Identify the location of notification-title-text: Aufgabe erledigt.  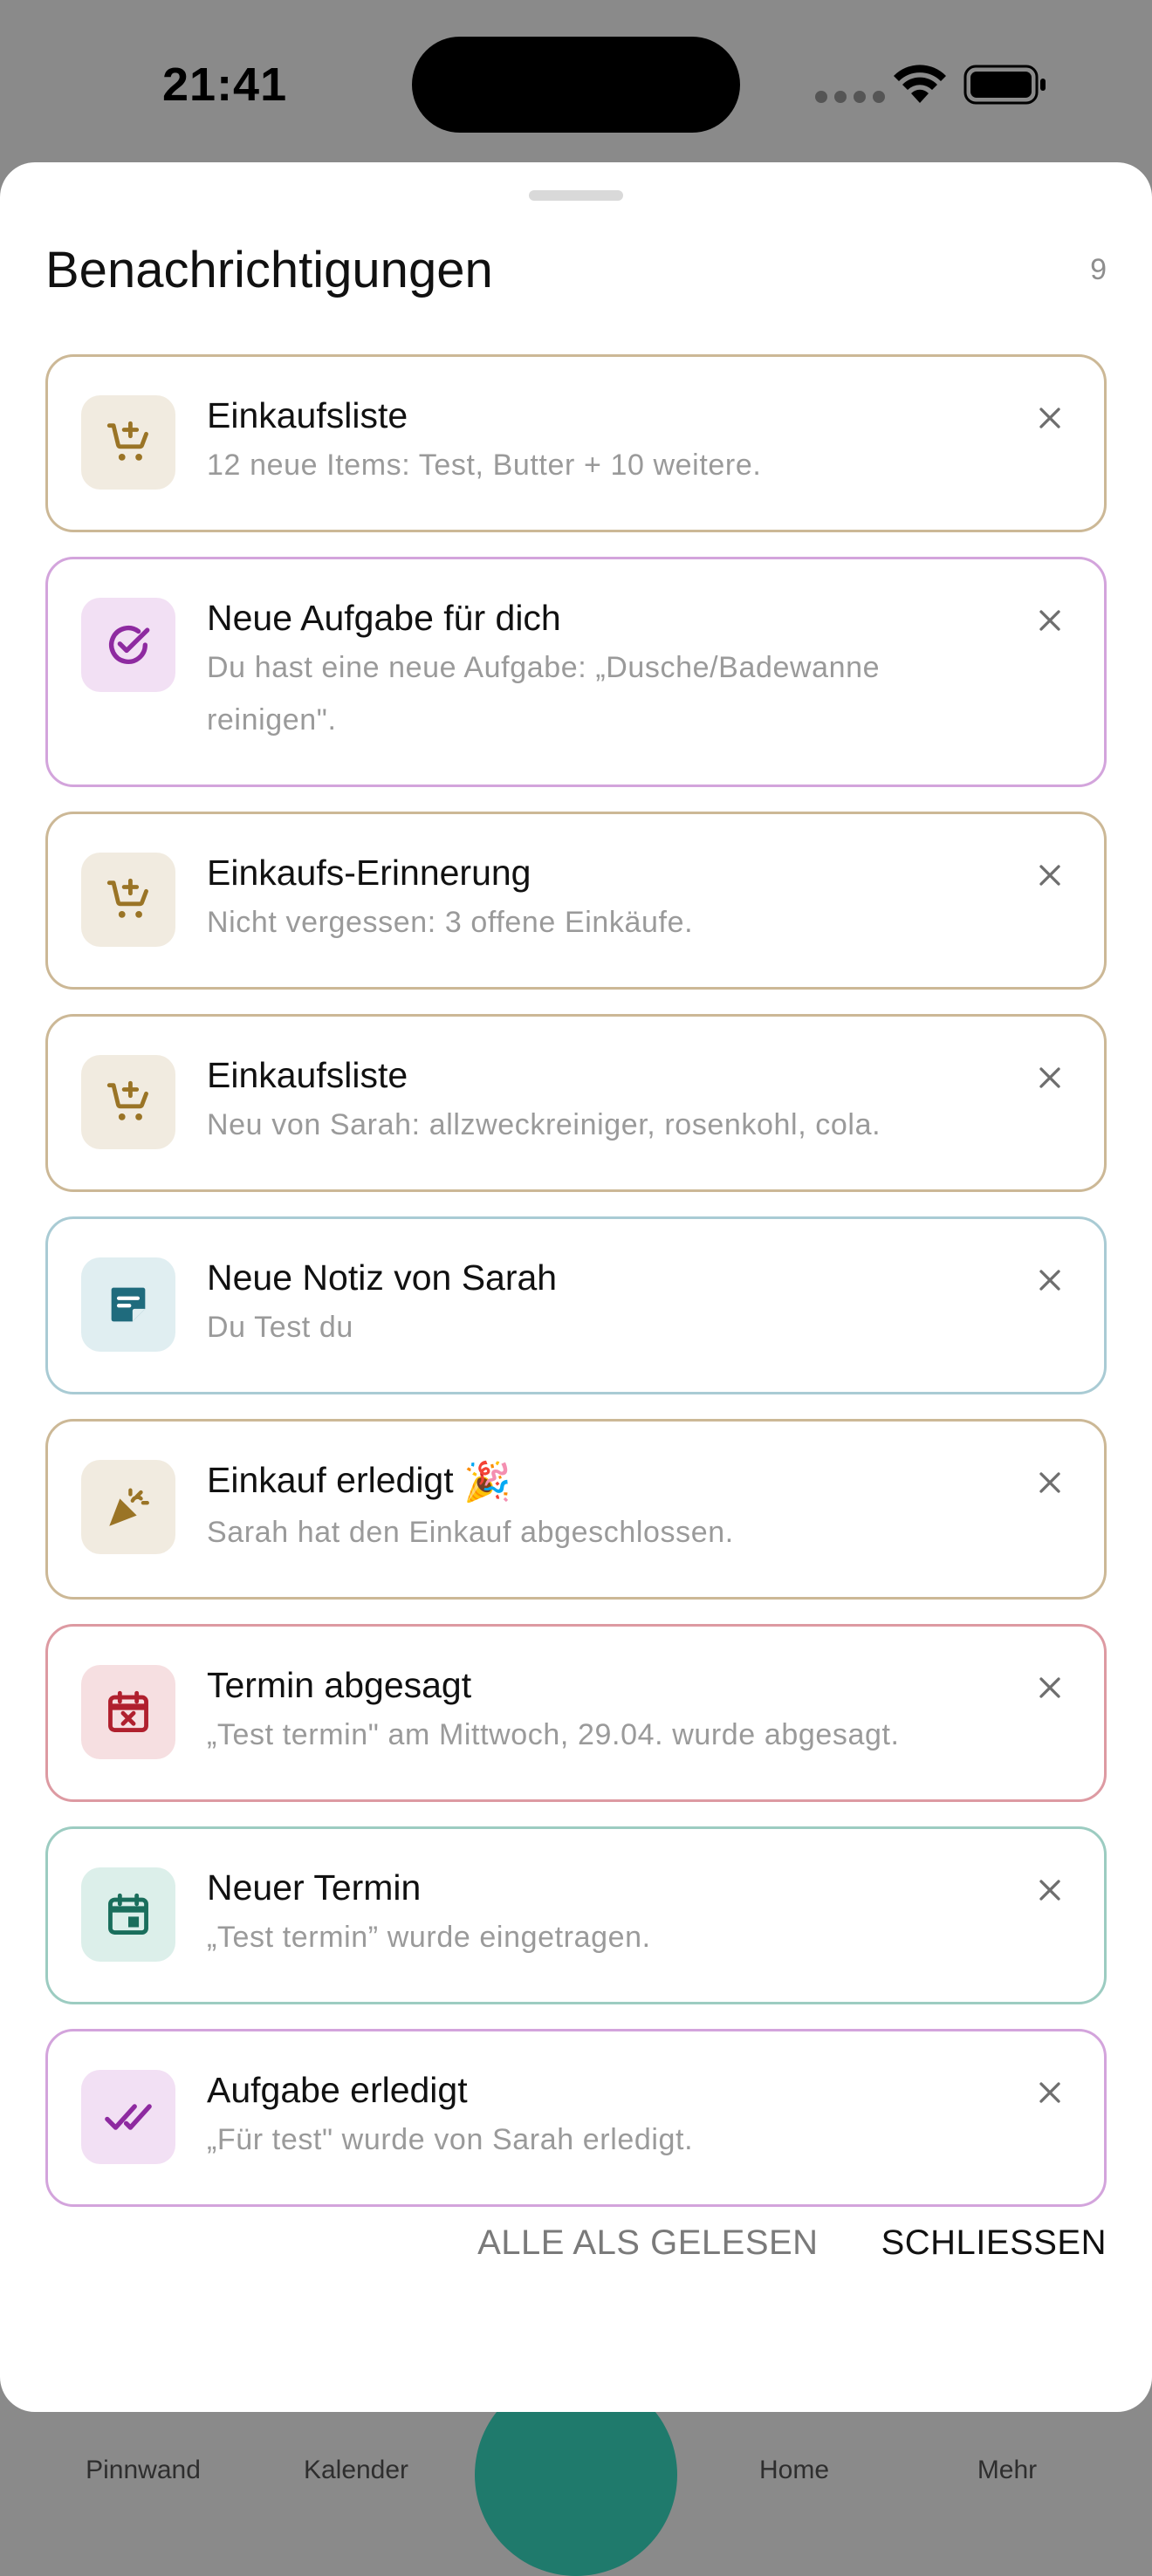
(337, 2090).